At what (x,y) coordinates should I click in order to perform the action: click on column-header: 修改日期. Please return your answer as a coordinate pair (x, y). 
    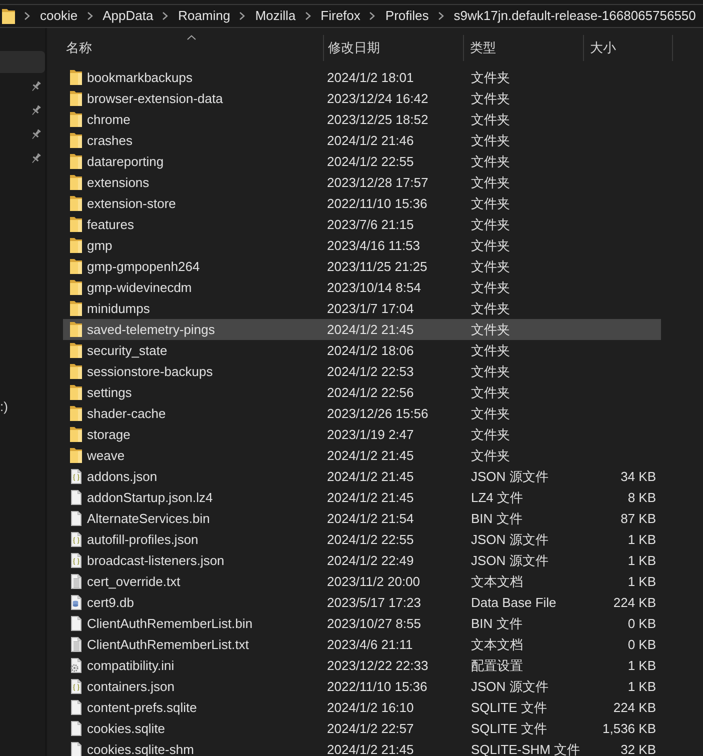
    Looking at the image, I should click on (394, 48).